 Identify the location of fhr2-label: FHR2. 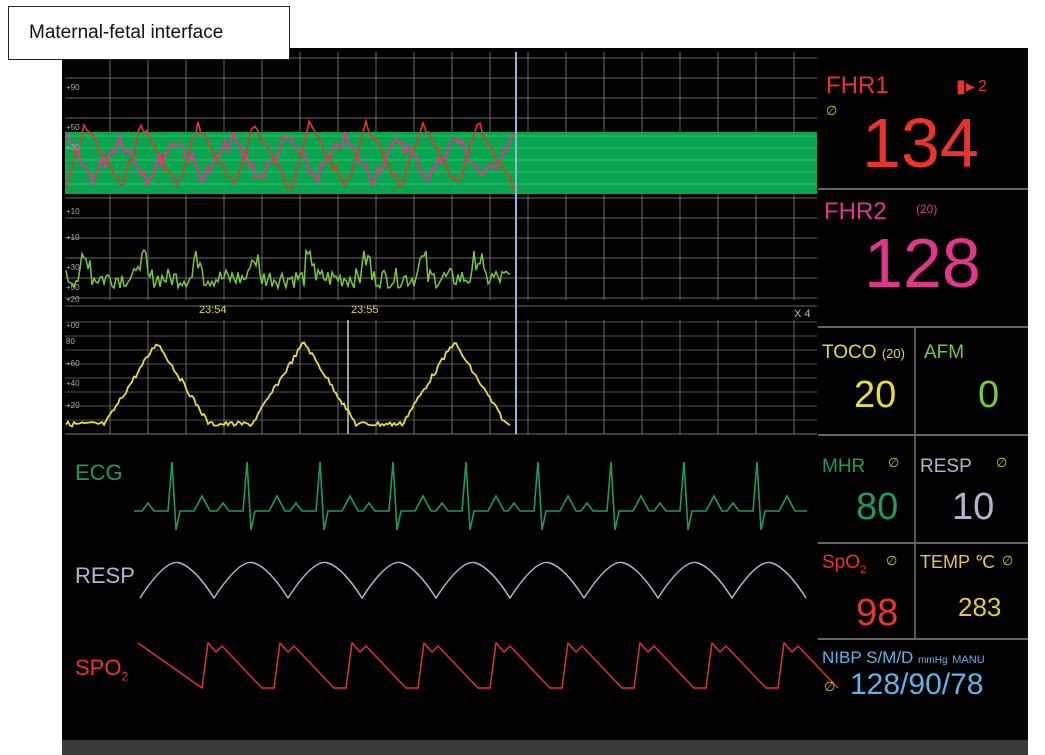
(855, 211).